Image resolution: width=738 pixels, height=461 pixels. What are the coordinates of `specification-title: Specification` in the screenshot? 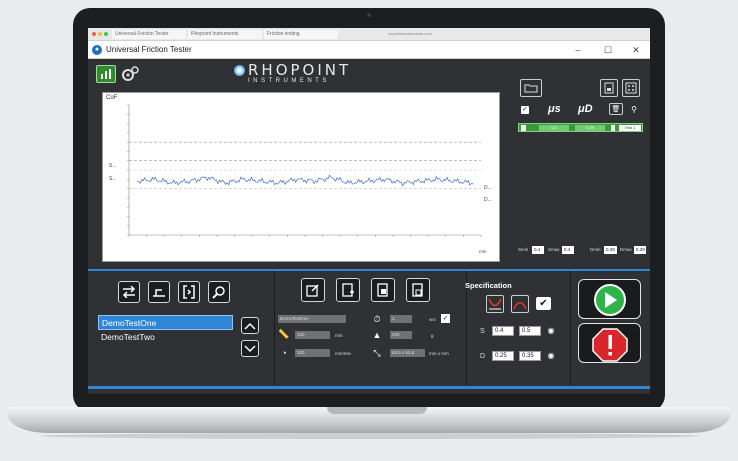 It's located at (488, 285).